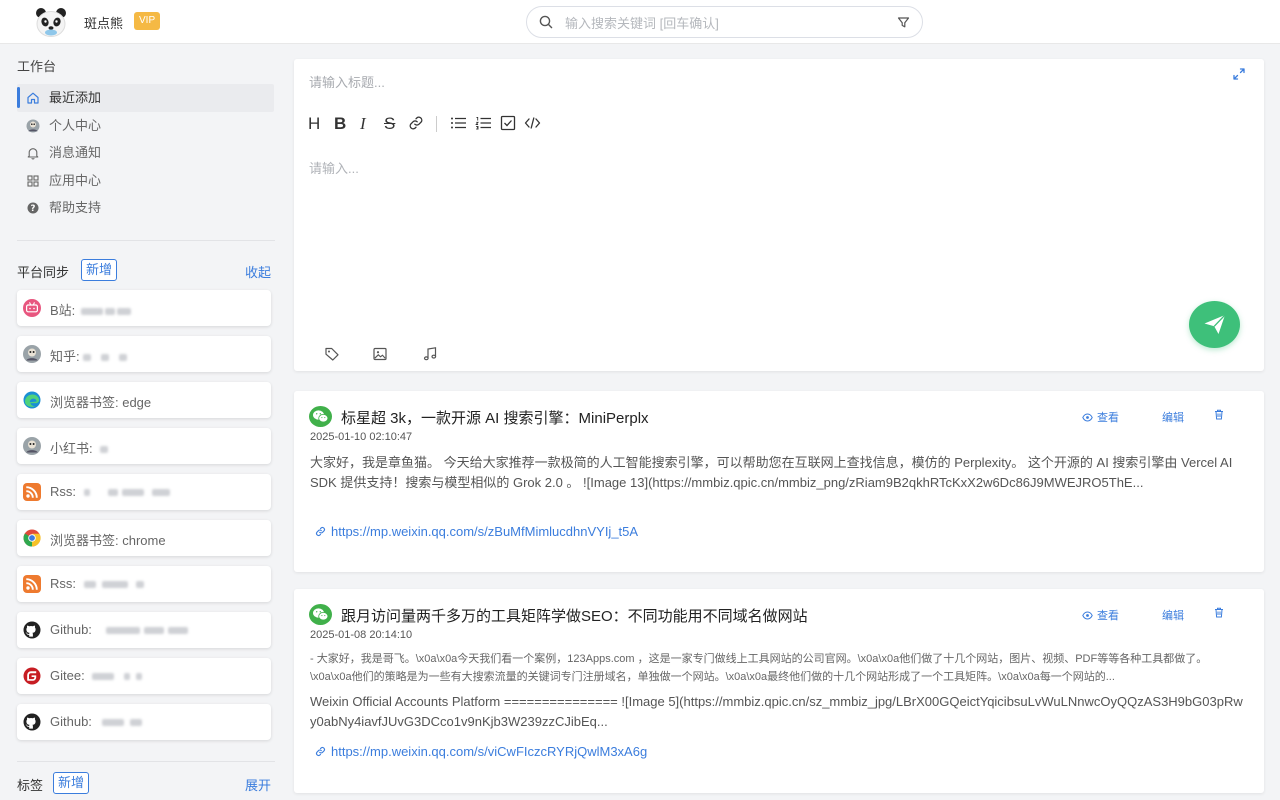 The image size is (1280, 800). Describe the element at coordinates (725, 23) in the screenshot. I see `search-input` at that location.